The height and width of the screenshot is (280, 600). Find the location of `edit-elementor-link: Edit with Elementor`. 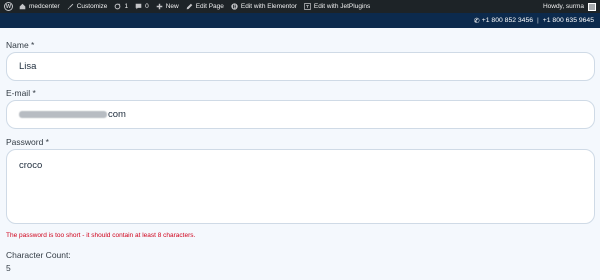

edit-elementor-link: Edit with Elementor is located at coordinates (264, 6).